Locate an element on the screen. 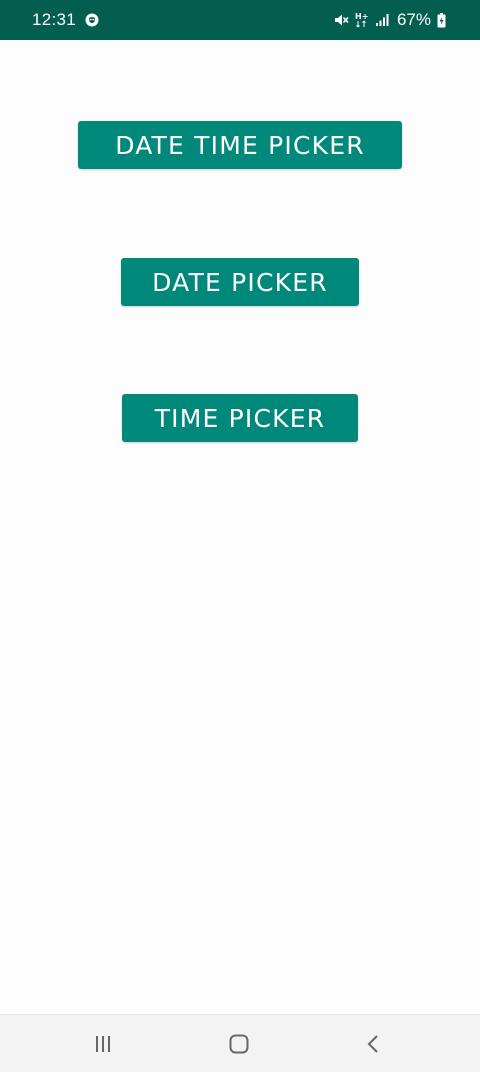  status-left: 12:31 is located at coordinates (65, 20).